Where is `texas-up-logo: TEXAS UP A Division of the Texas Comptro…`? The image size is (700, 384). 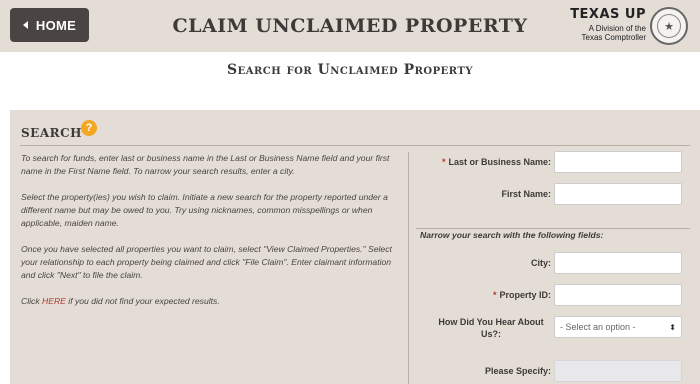 texas-up-logo: TEXAS UP A Division of the Texas Comptro… is located at coordinates (631, 26).